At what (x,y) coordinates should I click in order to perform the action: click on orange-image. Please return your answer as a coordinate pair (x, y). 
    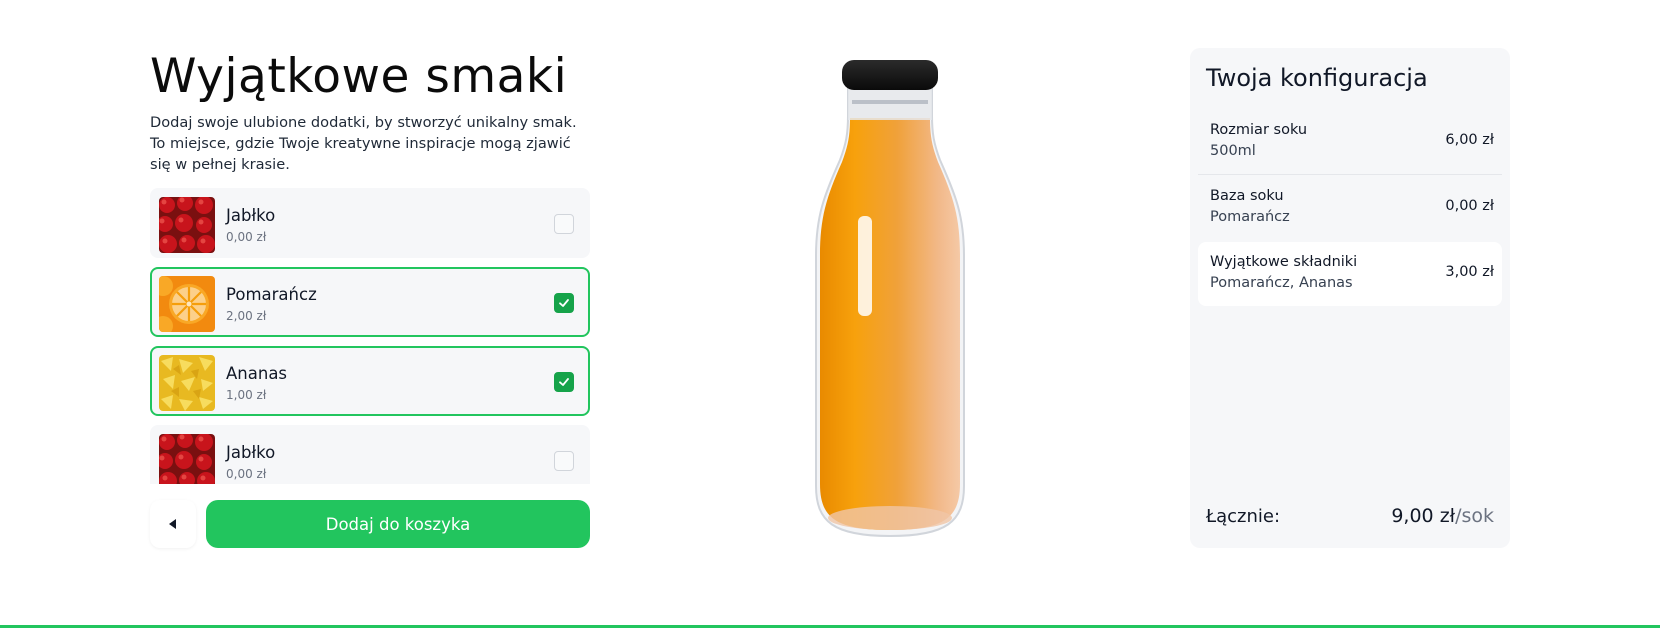
    Looking at the image, I should click on (187, 304).